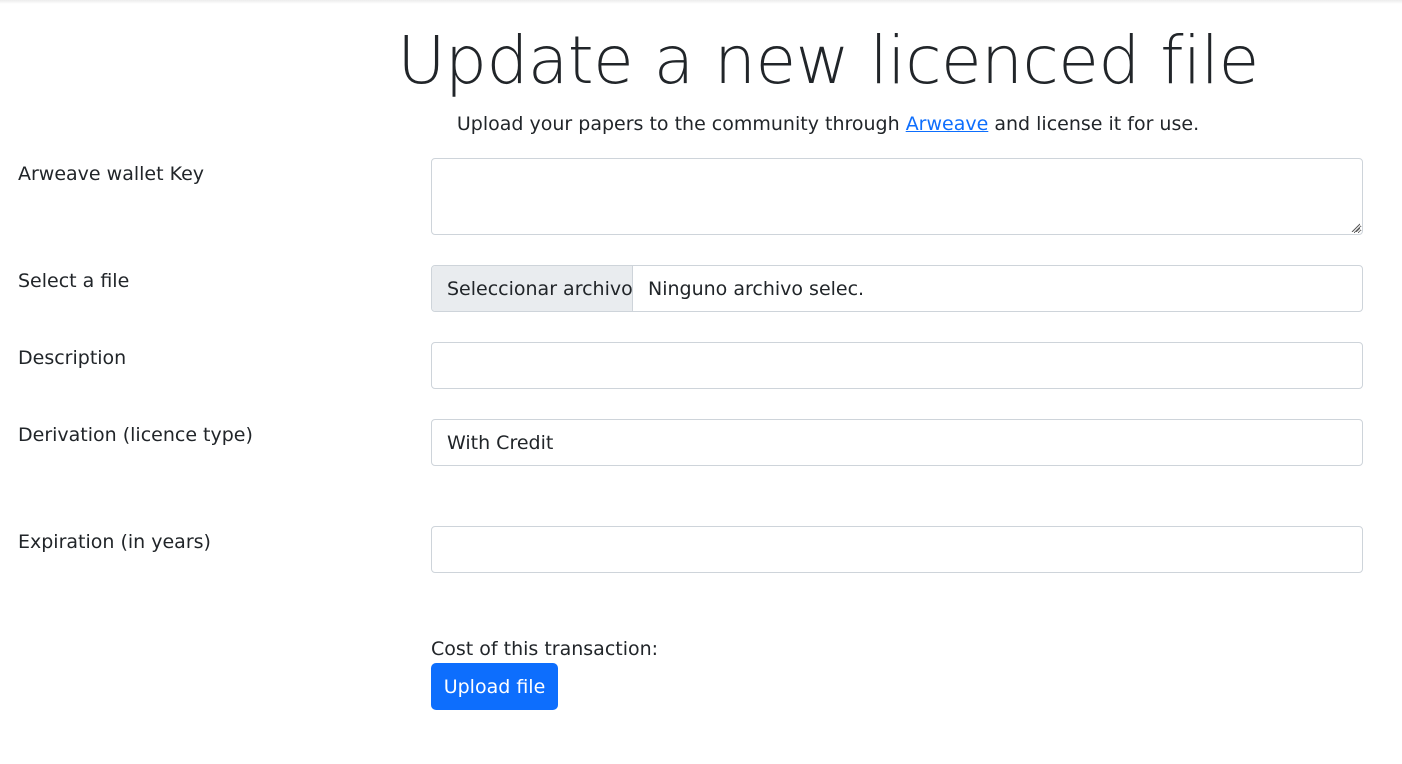  What do you see at coordinates (897, 442) in the screenshot?
I see `derivation-select: With Credit` at bounding box center [897, 442].